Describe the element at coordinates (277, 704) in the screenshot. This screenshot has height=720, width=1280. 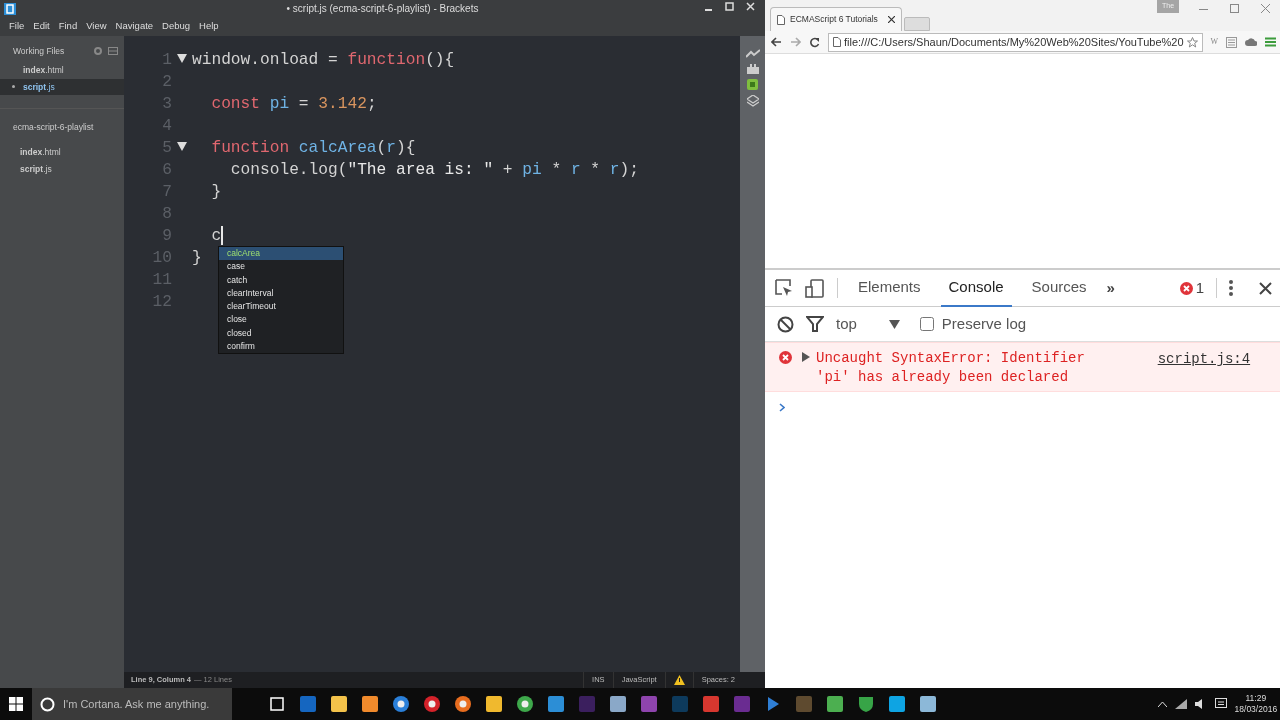
I see `task-view-icon` at that location.